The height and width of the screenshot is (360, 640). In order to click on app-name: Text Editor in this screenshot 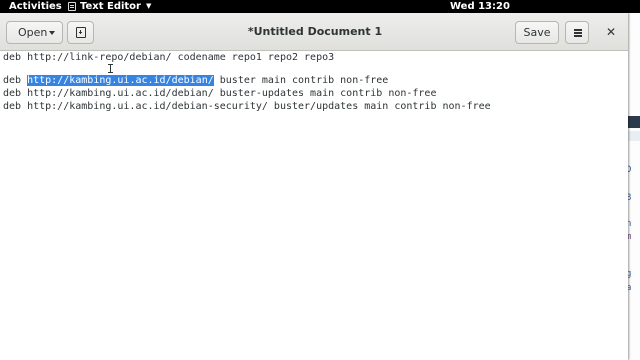, I will do `click(110, 6)`.